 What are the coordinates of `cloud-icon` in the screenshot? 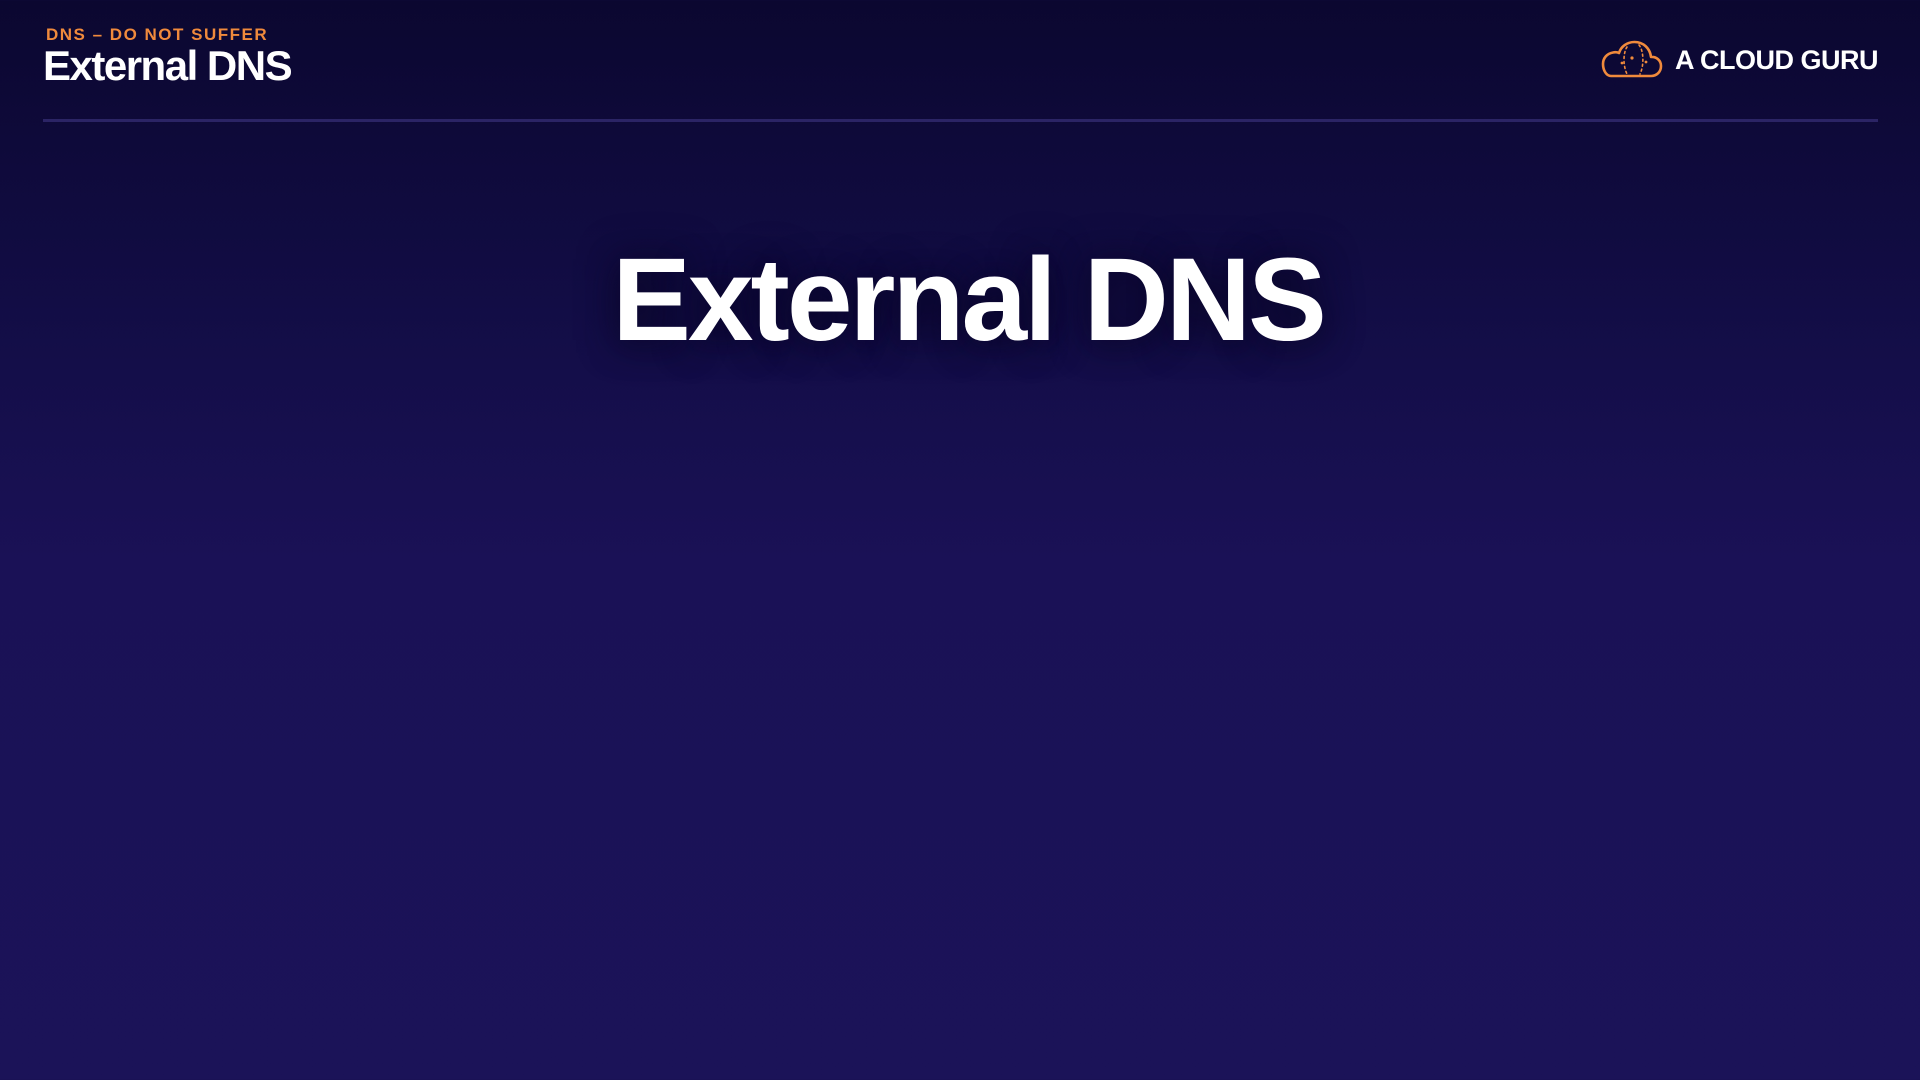 It's located at (1632, 59).